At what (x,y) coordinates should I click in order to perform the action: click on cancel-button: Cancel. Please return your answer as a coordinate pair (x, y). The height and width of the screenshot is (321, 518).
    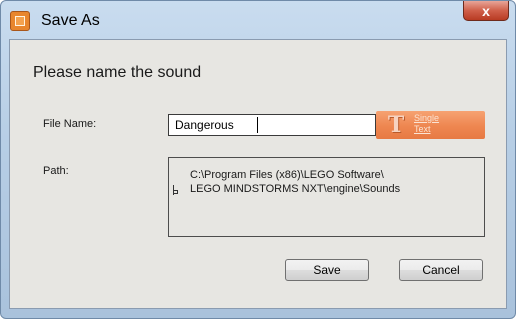
    Looking at the image, I should click on (441, 270).